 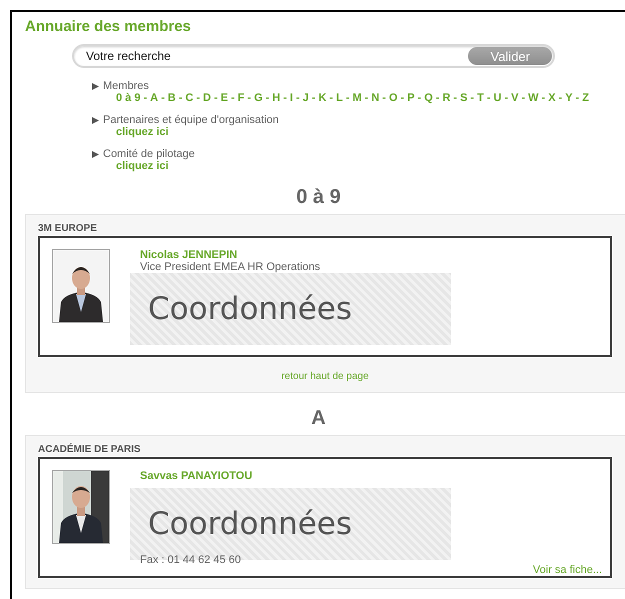 I want to click on redaction-overlay: Coordonnées, so click(x=290, y=309).